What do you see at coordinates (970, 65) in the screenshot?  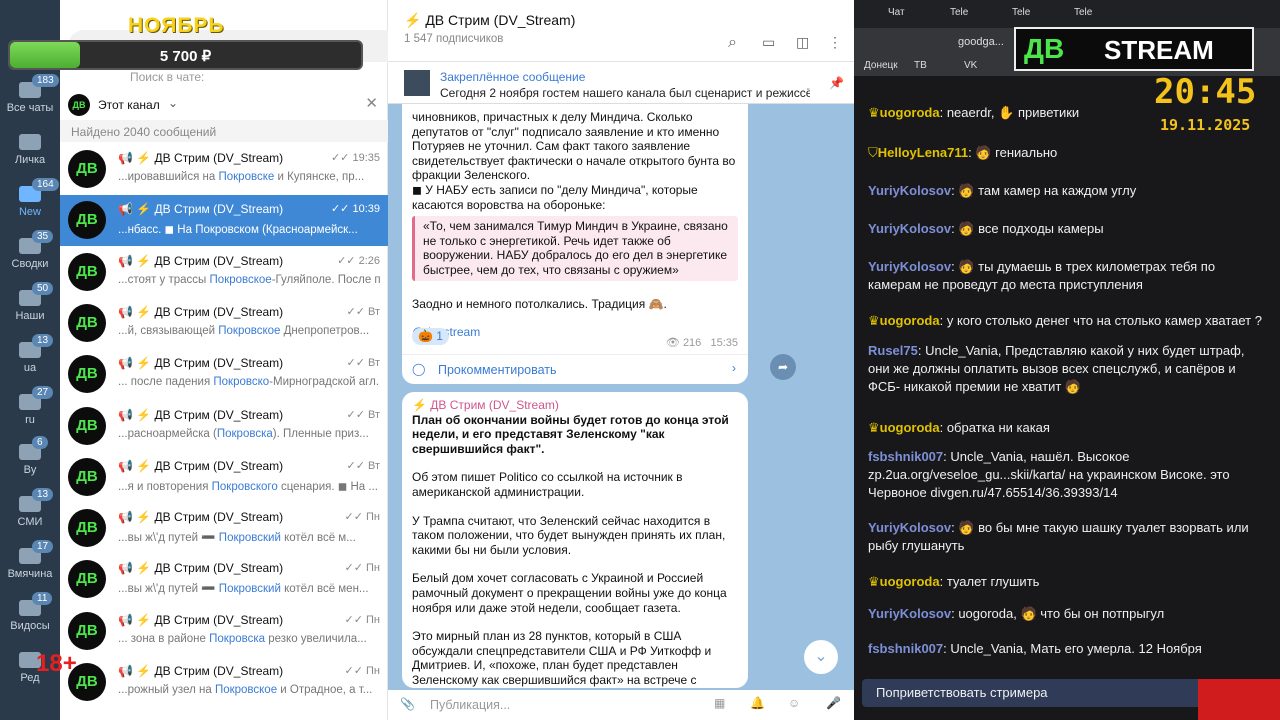 I see `bookmark: VK` at bounding box center [970, 65].